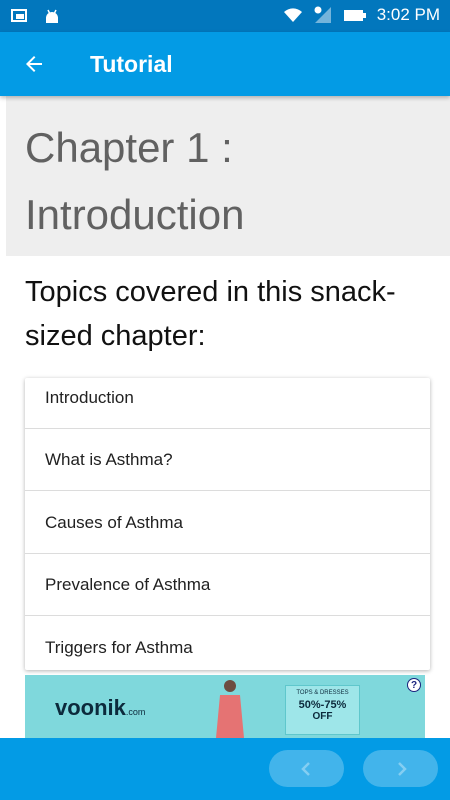  Describe the element at coordinates (52, 16) in the screenshot. I see `android-icon` at that location.